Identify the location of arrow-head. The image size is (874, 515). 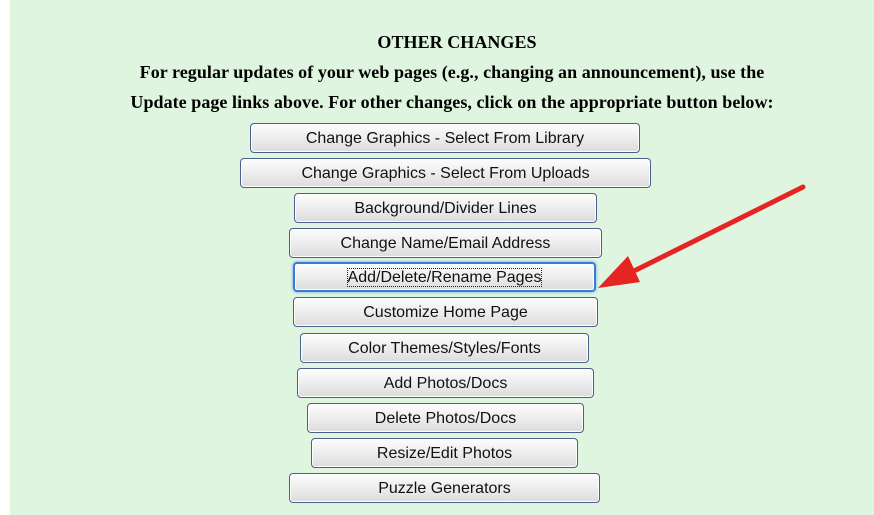
(619, 272).